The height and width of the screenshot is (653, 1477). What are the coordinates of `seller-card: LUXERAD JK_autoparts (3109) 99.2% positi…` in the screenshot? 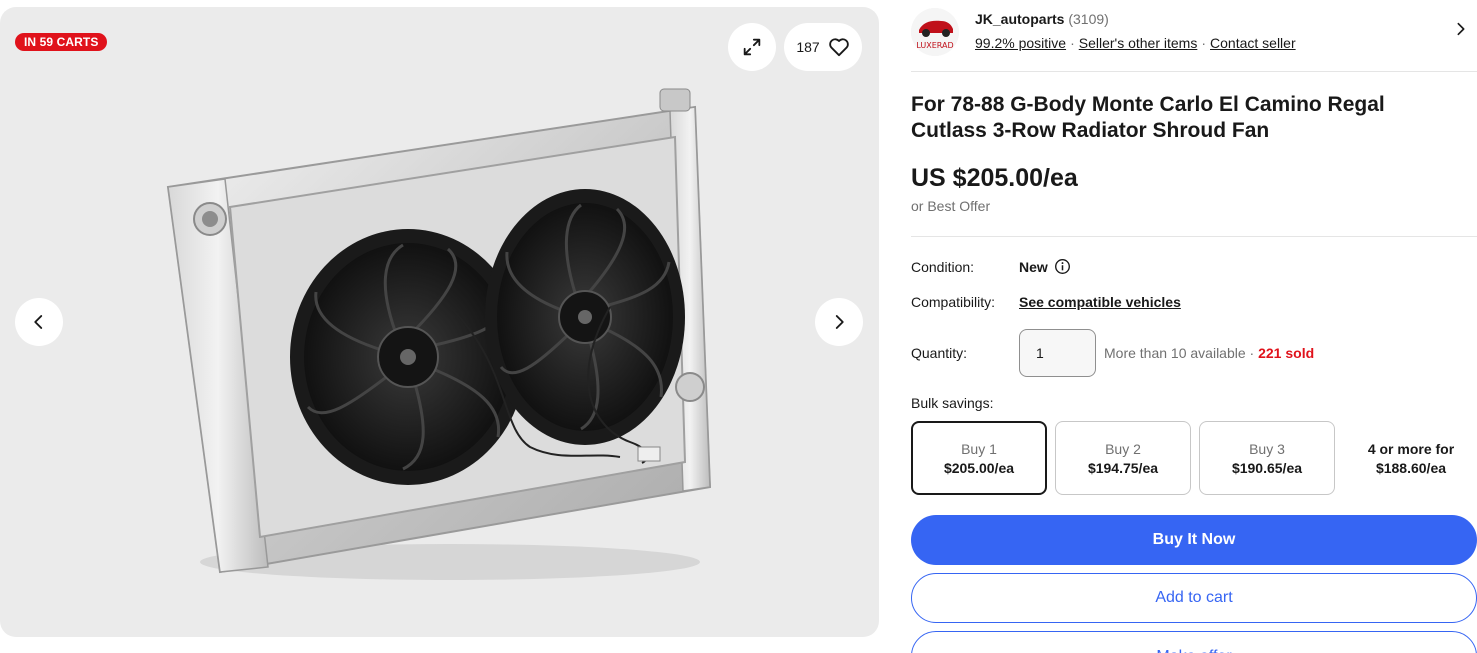 It's located at (1194, 38).